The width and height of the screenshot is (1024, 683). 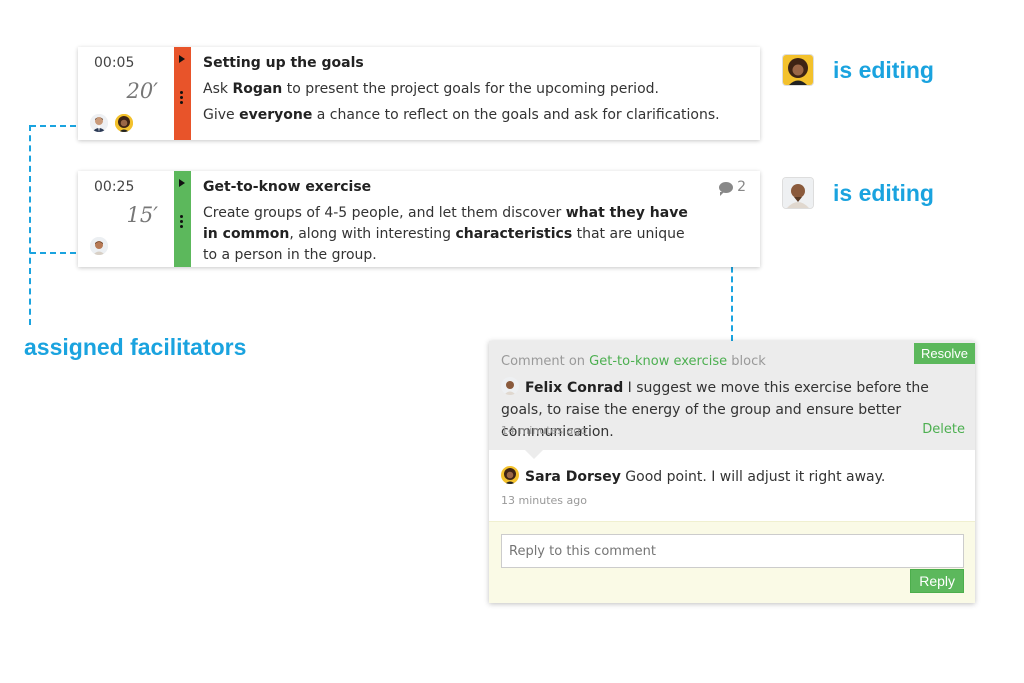 I want to click on reply-button: Reply, so click(x=937, y=581).